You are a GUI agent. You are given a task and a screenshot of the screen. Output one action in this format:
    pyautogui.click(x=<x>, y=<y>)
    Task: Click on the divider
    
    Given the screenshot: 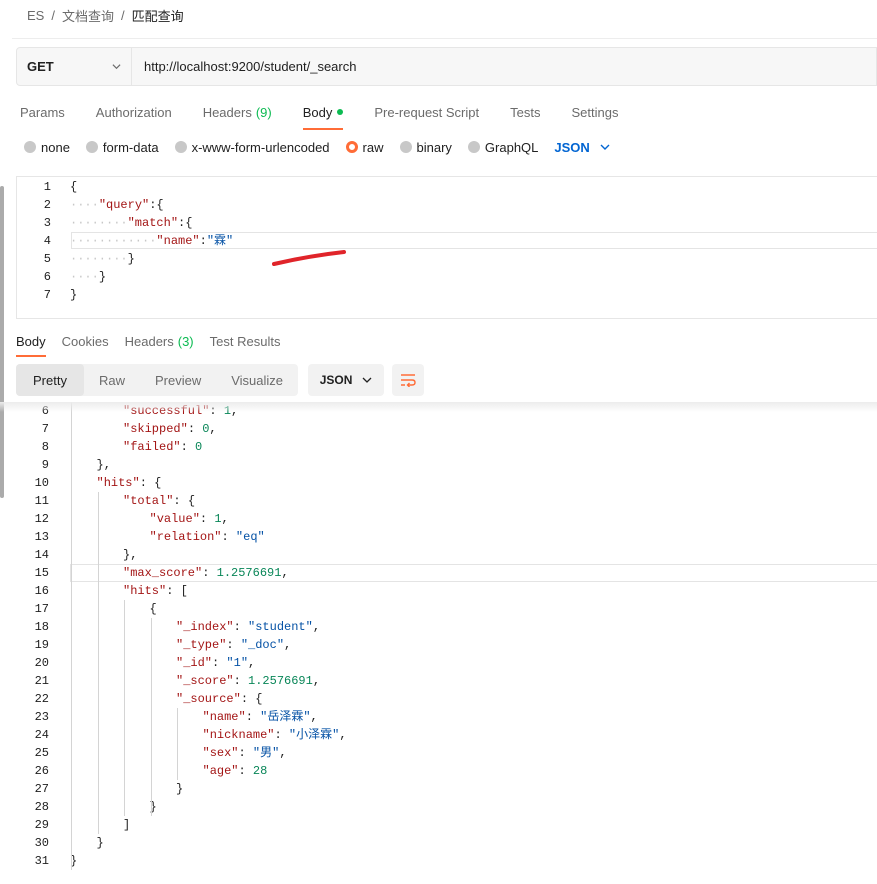 What is the action you would take?
    pyautogui.click(x=444, y=38)
    